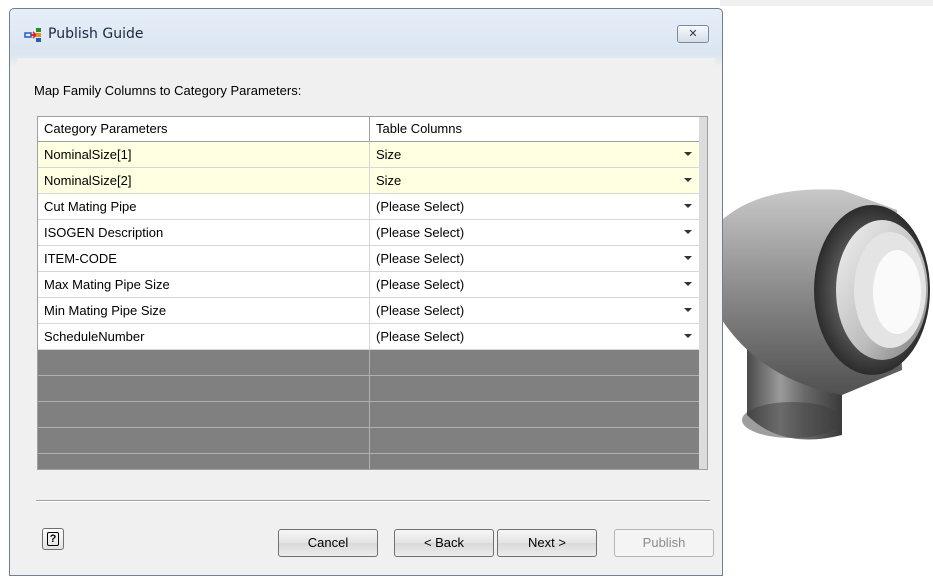 The image size is (933, 578). What do you see at coordinates (419, 128) in the screenshot?
I see `header-table-columns: Table Columns` at bounding box center [419, 128].